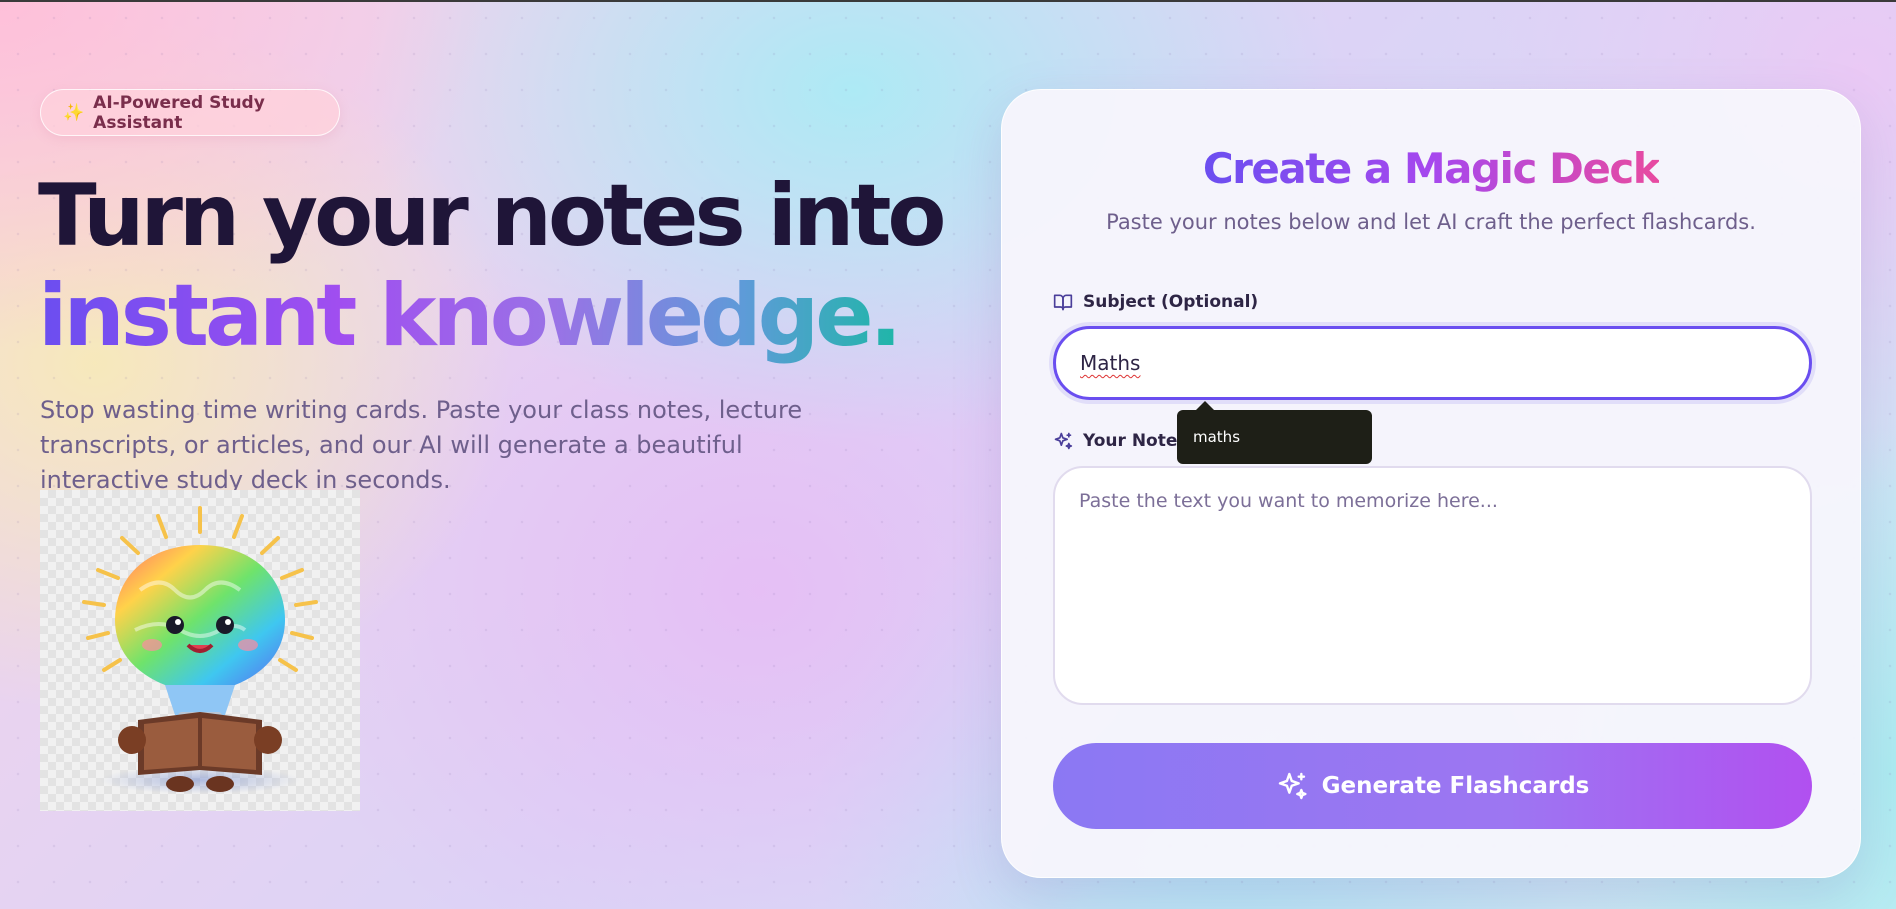 Image resolution: width=1896 pixels, height=909 pixels. Describe the element at coordinates (470, 316) in the screenshot. I see `headline-line-2: instant knowledge.` at that location.